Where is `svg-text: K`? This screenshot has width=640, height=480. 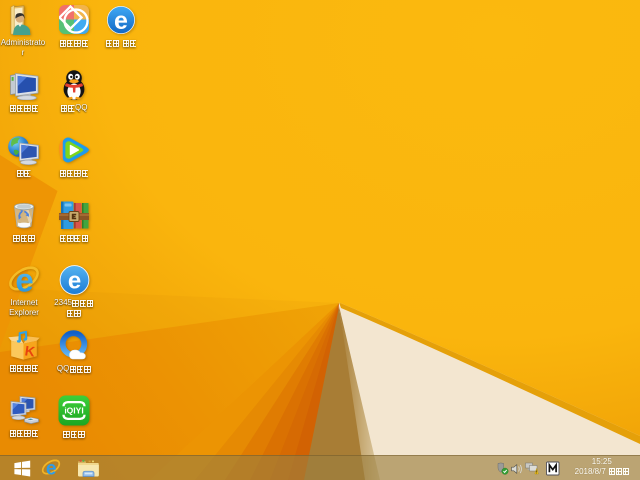 svg-text: K is located at coordinates (30, 350).